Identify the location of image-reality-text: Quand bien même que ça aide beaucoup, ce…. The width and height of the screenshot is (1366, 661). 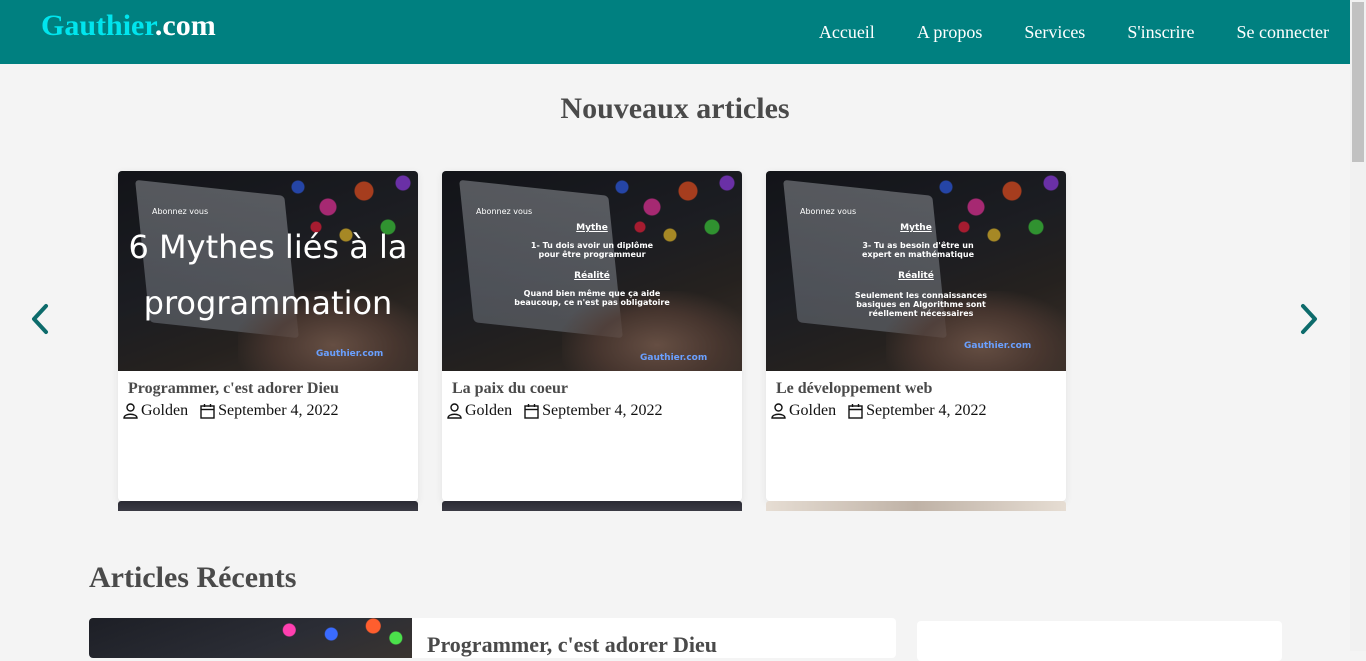
(592, 298).